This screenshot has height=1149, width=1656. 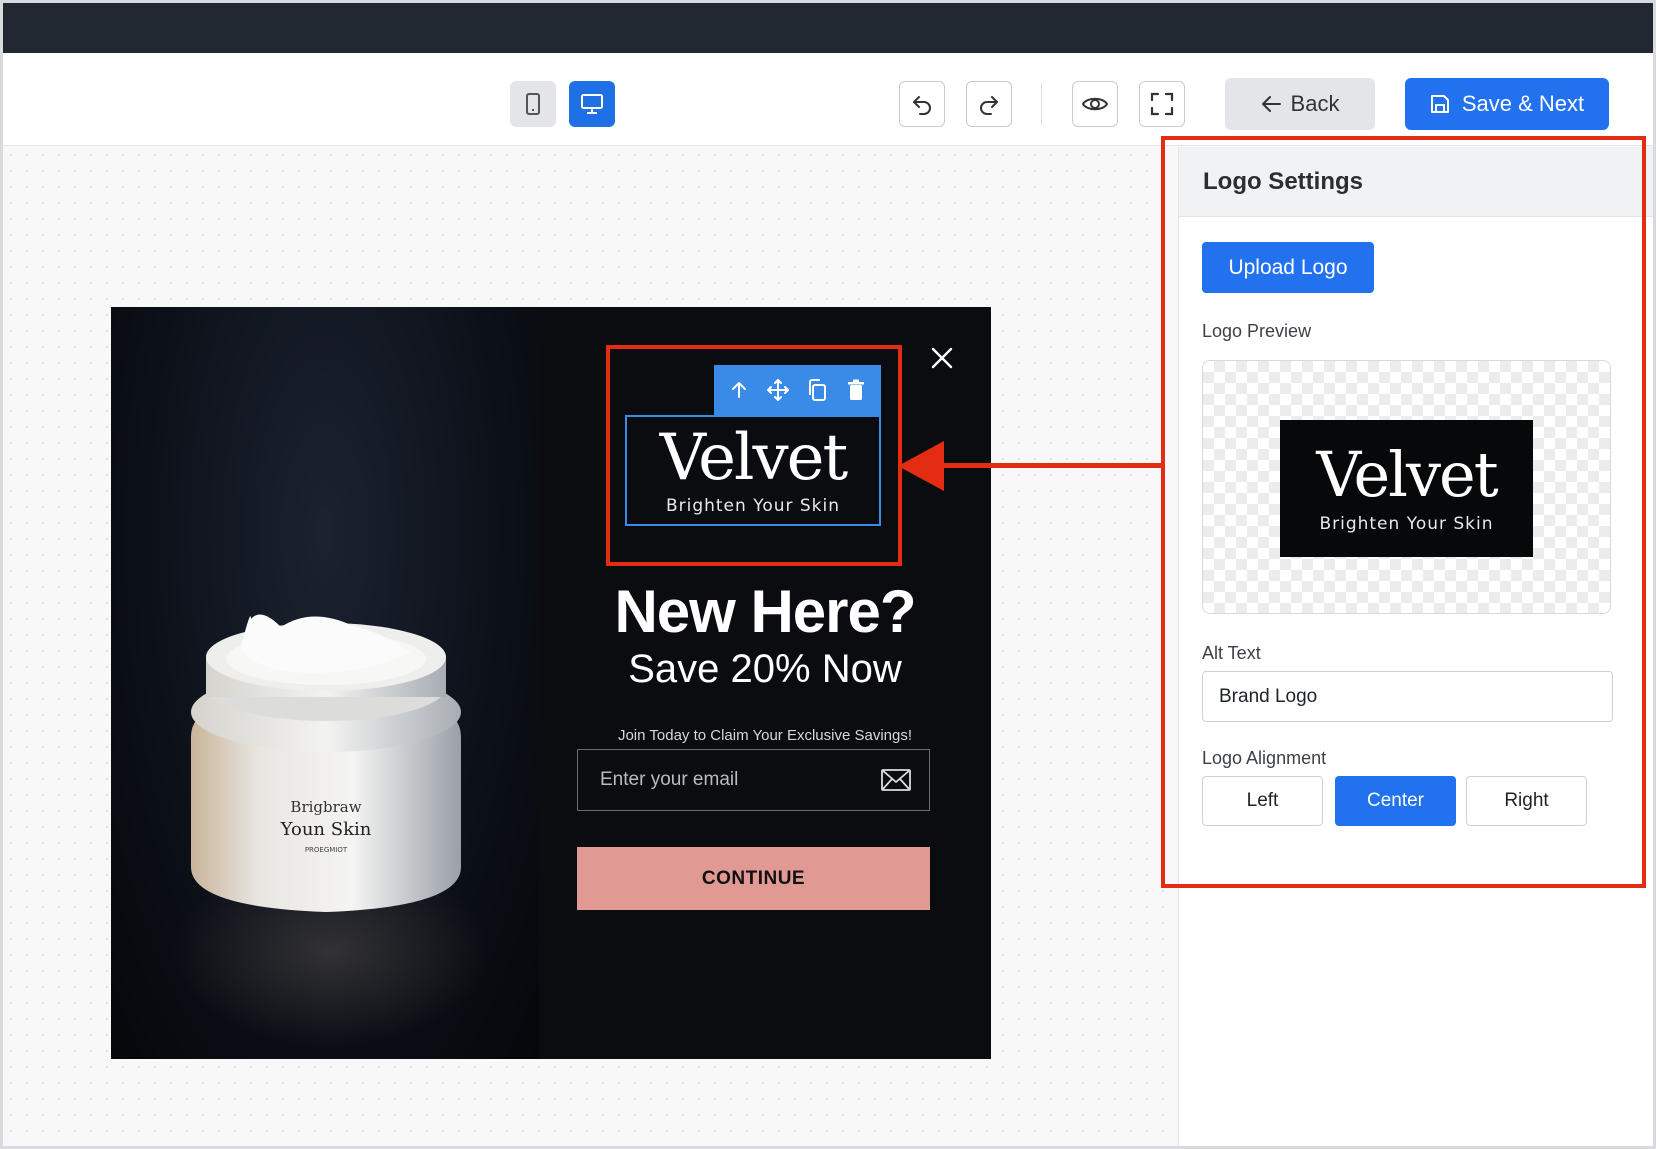 What do you see at coordinates (753, 505) in the screenshot?
I see `logo-tagline: Brighten Your Skin` at bounding box center [753, 505].